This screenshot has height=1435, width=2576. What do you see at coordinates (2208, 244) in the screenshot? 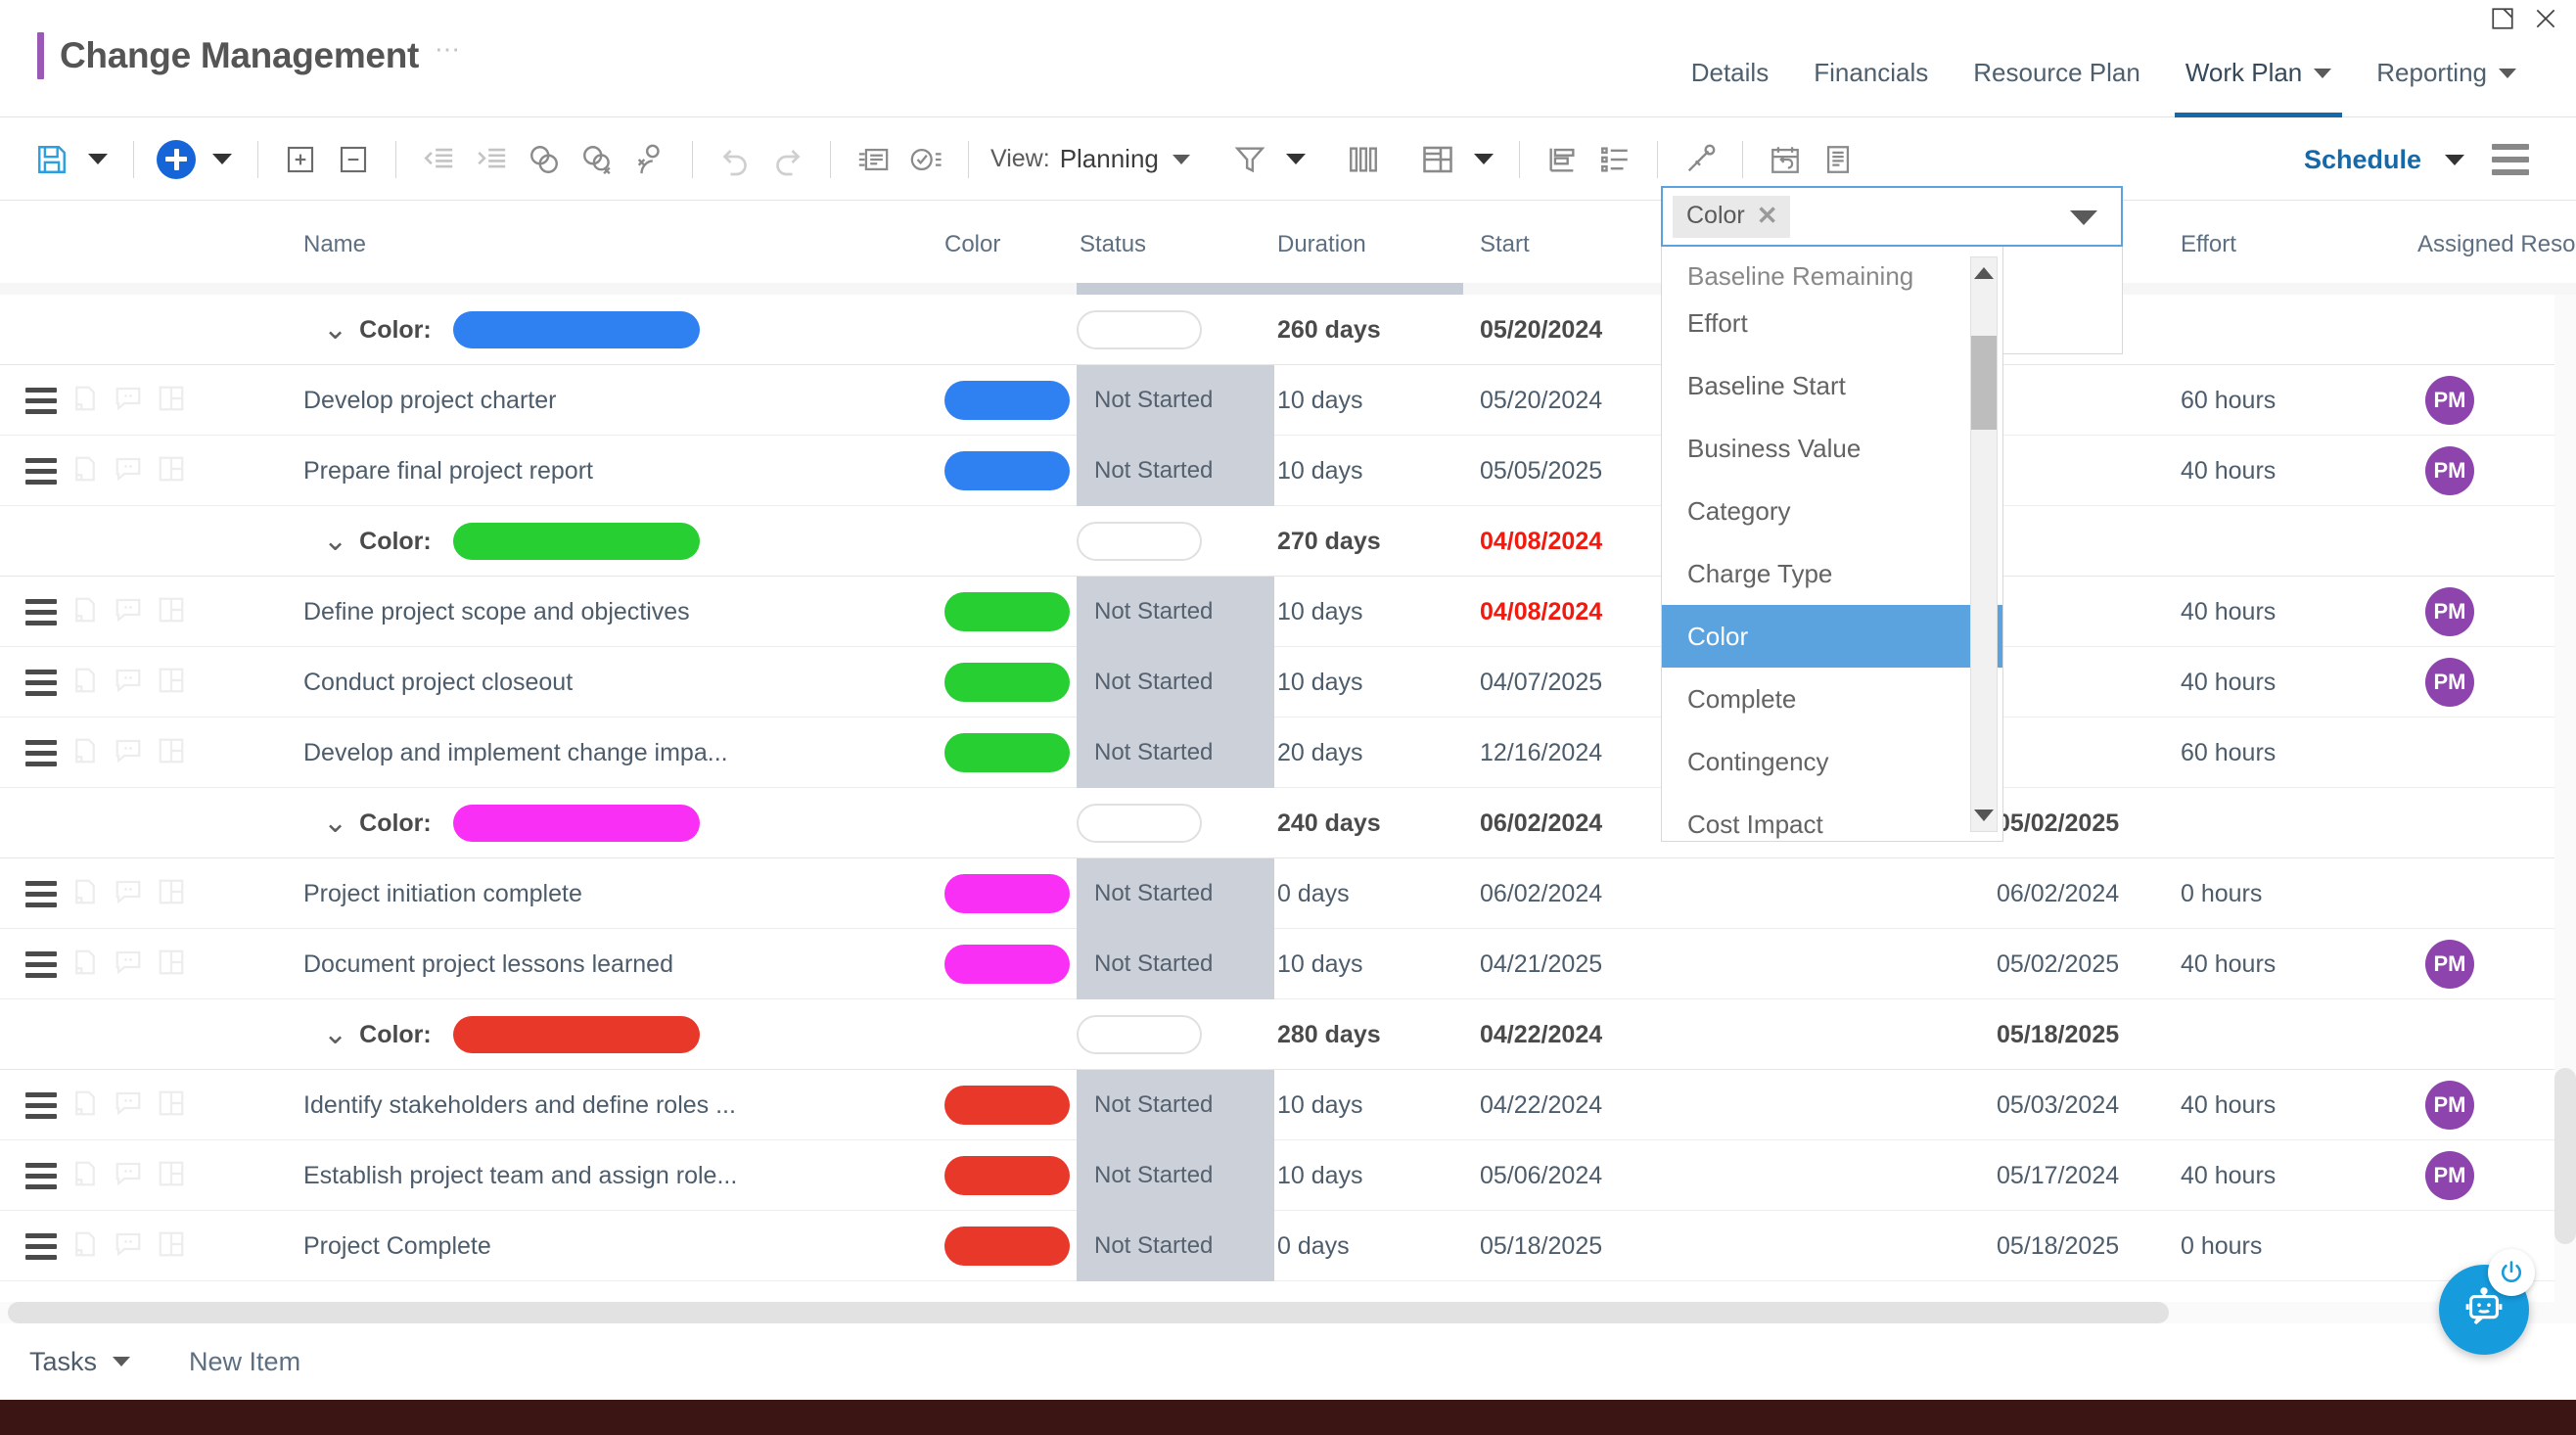
I see `column-header-effort: Effort` at bounding box center [2208, 244].